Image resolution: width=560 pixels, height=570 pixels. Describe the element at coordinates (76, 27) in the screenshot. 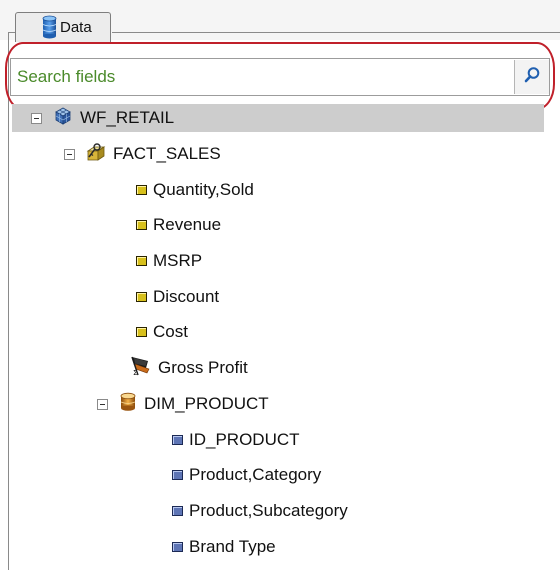

I see `data-tab-label: Data` at that location.